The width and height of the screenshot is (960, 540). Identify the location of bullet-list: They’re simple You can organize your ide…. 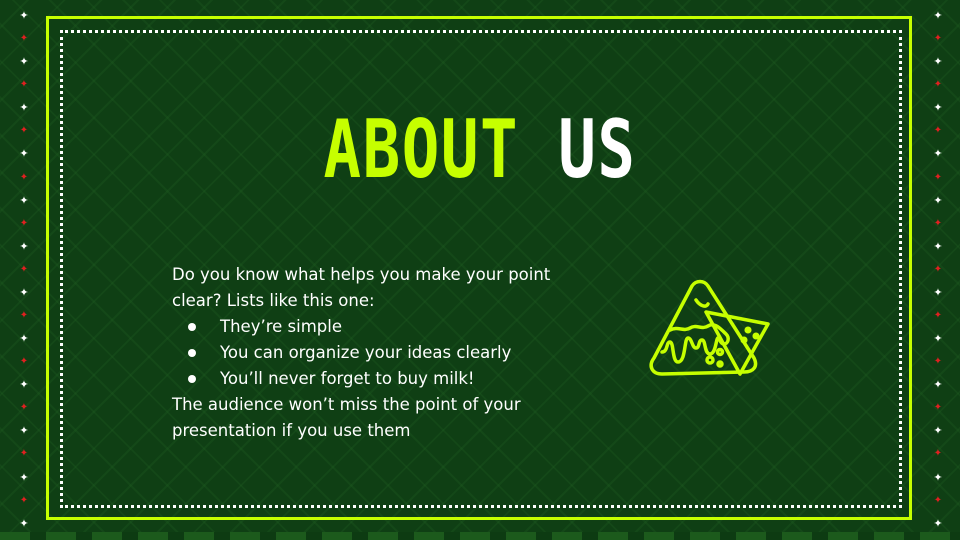
(382, 353).